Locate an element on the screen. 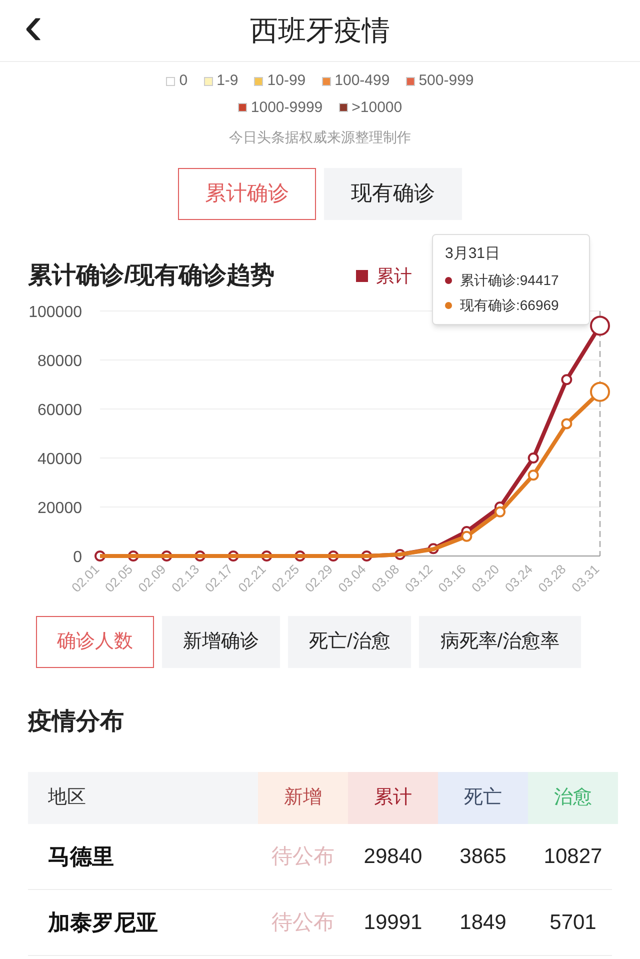  y-axis-label: 0 is located at coordinates (77, 557).